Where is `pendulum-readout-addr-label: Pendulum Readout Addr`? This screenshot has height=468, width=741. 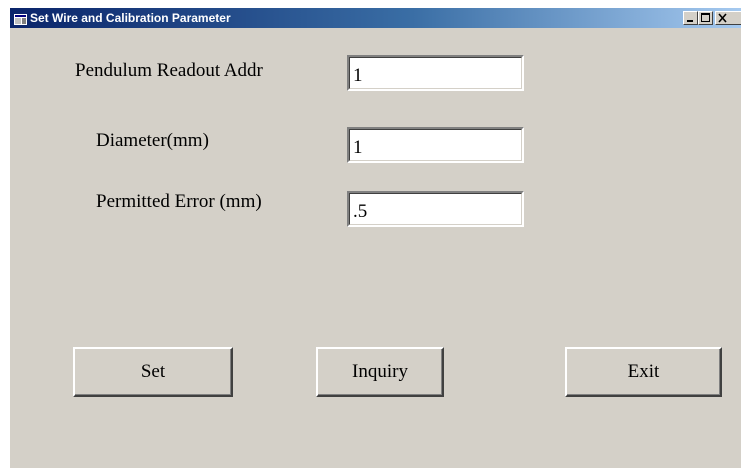
pendulum-readout-addr-label: Pendulum Readout Addr is located at coordinates (169, 70).